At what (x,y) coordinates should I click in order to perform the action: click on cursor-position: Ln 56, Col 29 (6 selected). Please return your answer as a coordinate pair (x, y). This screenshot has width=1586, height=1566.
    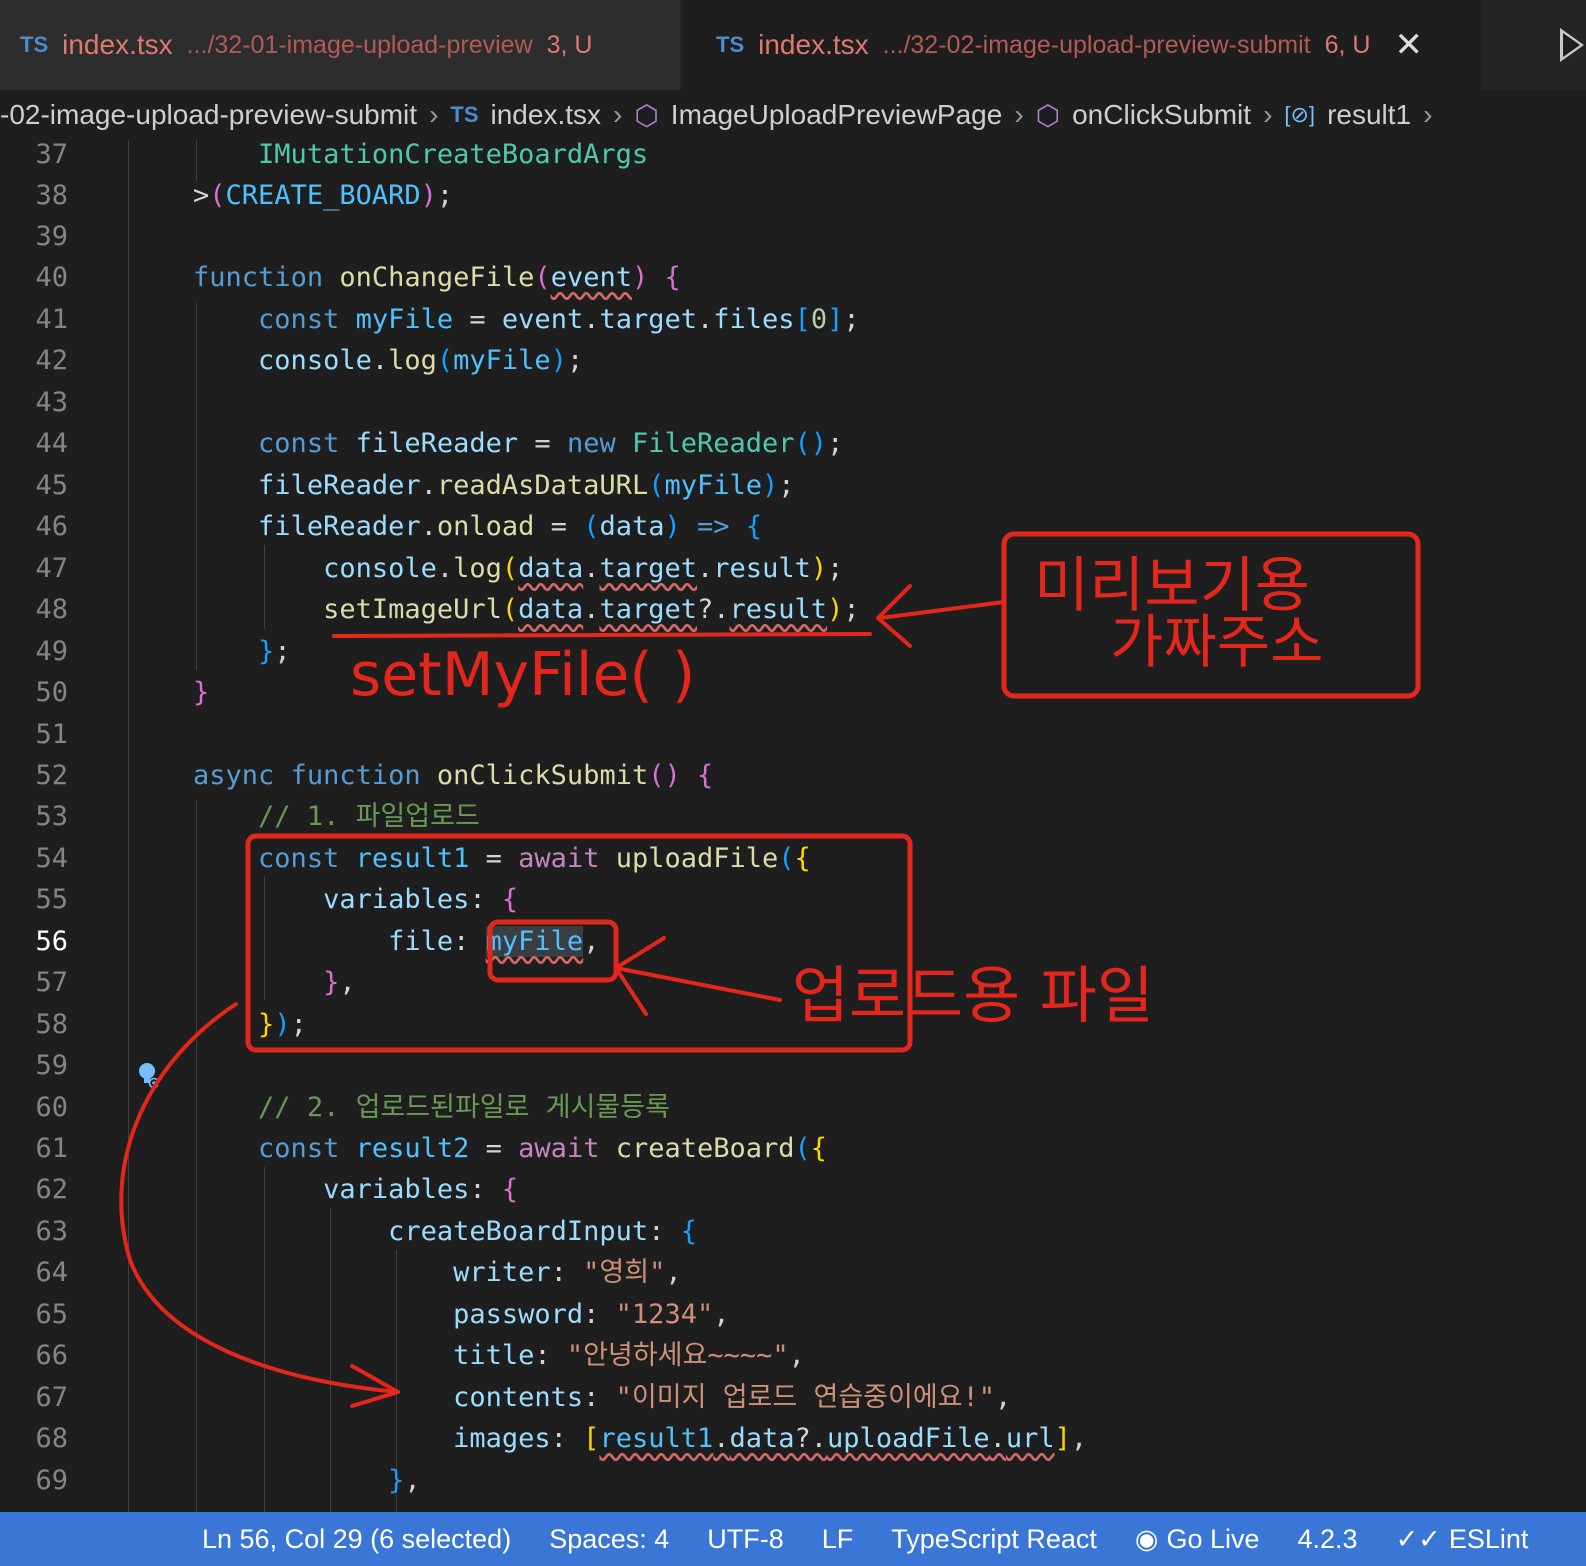
    Looking at the image, I should click on (356, 1539).